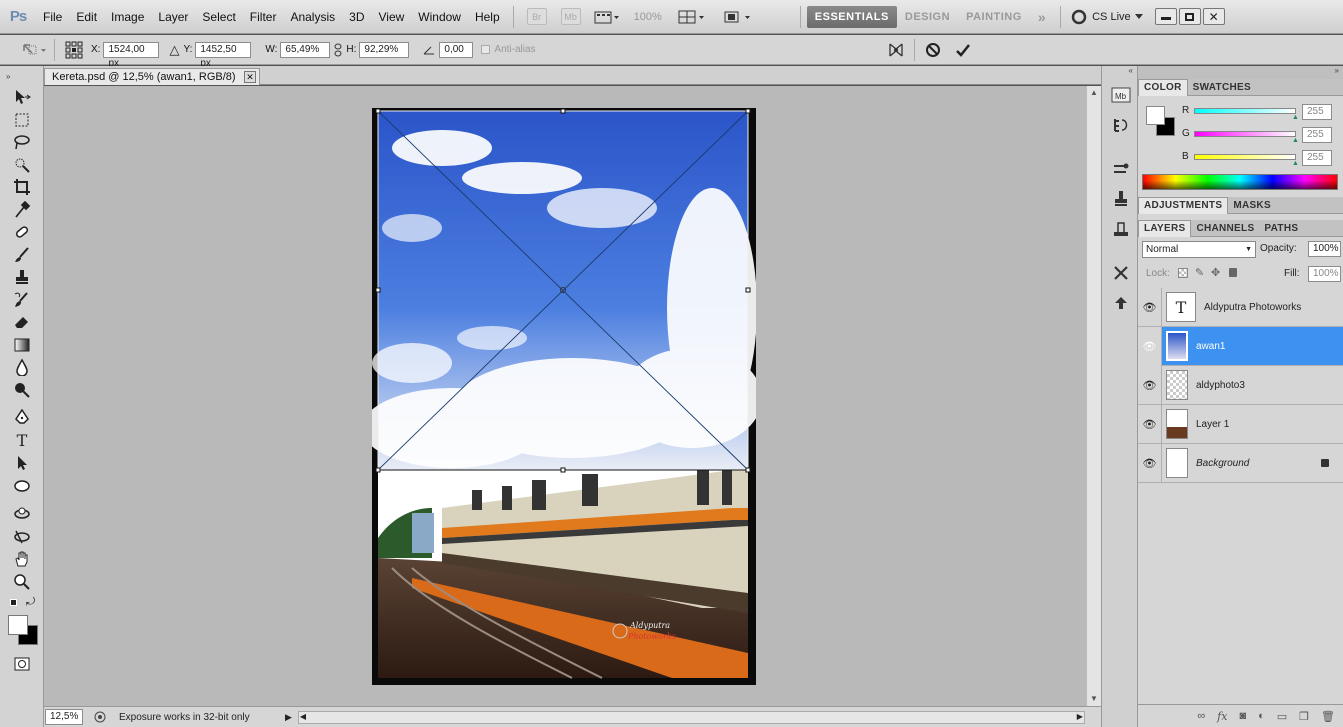  What do you see at coordinates (1212, 424) in the screenshot?
I see `layer-name: Layer 1` at bounding box center [1212, 424].